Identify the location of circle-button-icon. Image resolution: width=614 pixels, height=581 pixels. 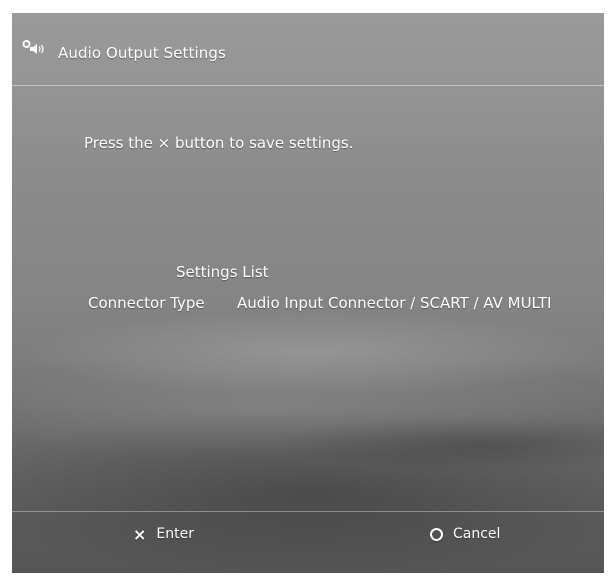
(436, 534).